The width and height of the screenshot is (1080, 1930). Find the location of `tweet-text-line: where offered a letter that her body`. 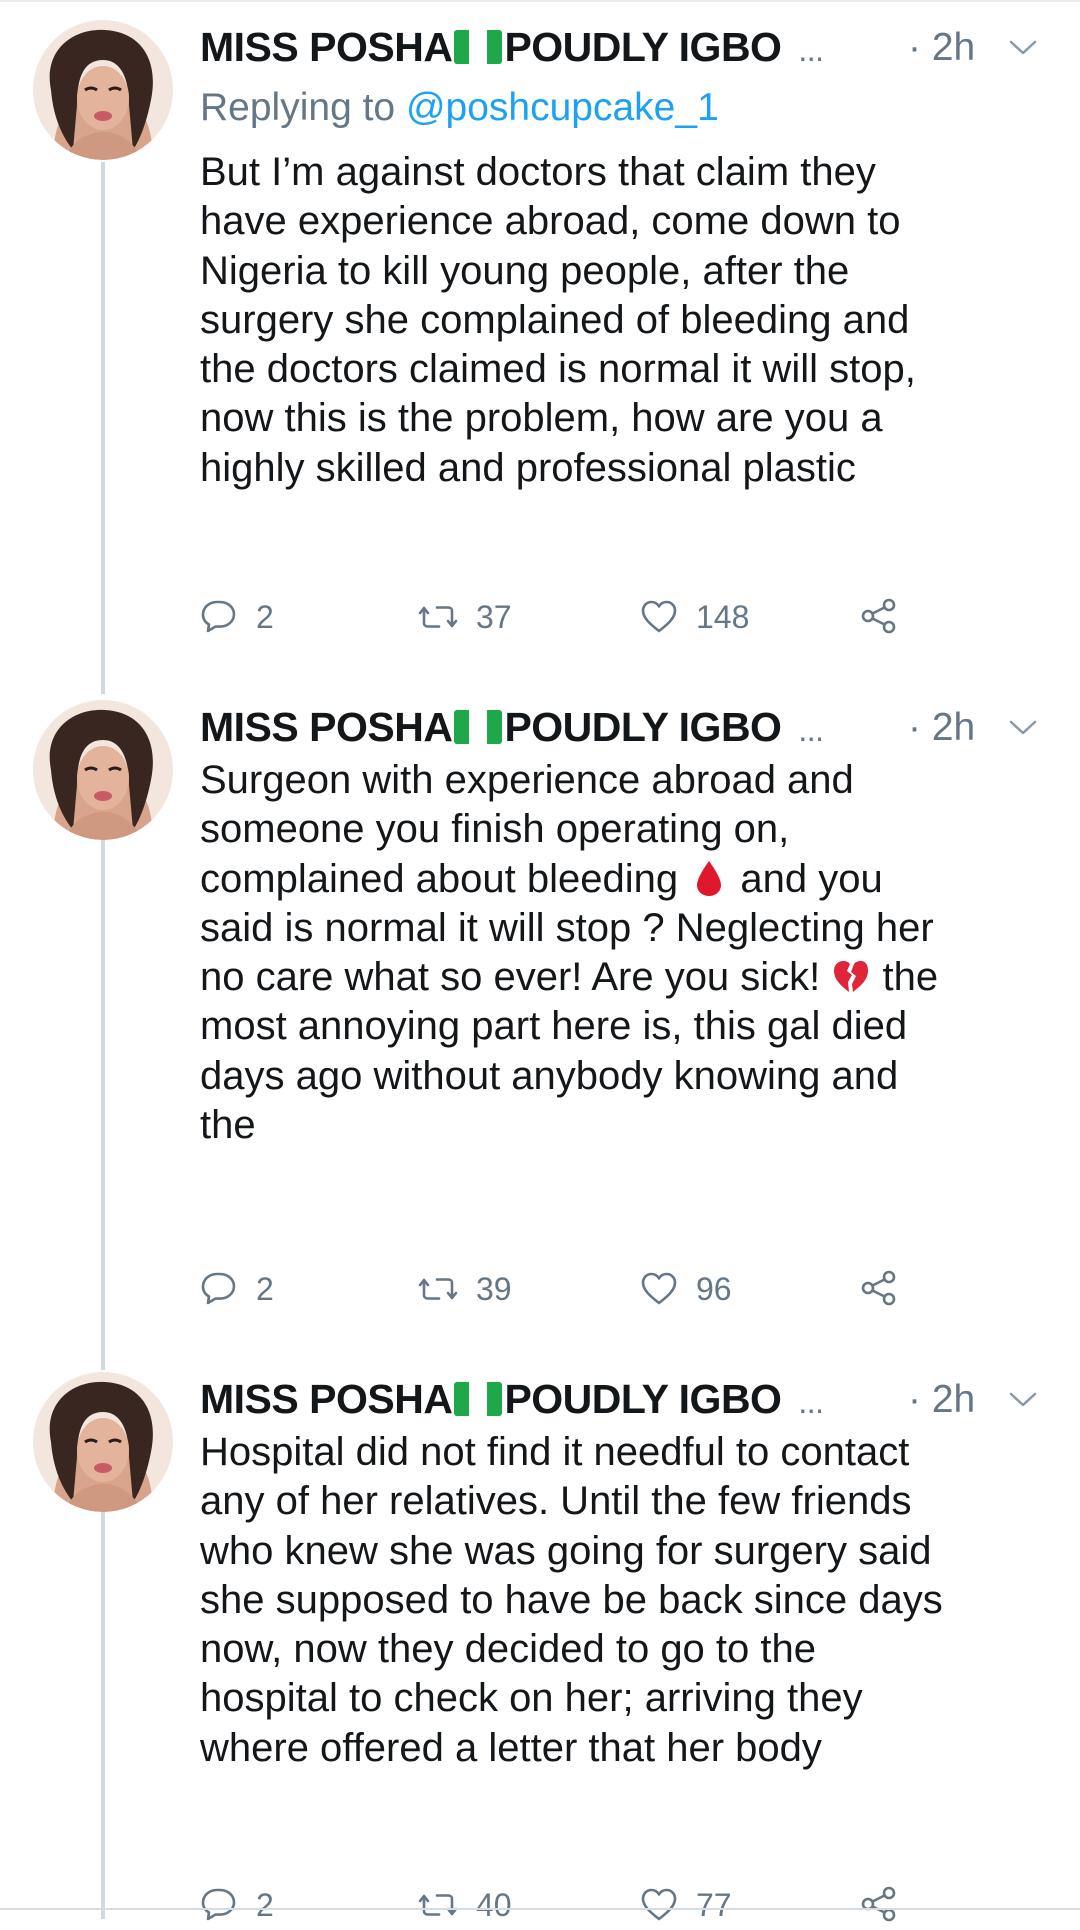

tweet-text-line: where offered a letter that her body is located at coordinates (511, 1747).